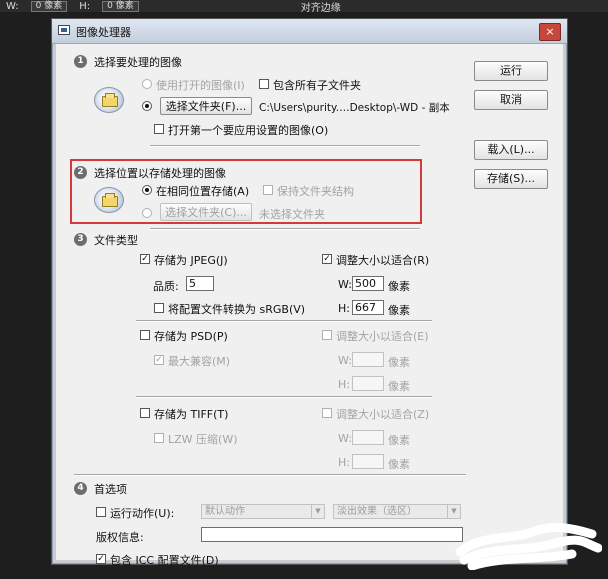 The height and width of the screenshot is (579, 608). Describe the element at coordinates (109, 100) in the screenshot. I see `image-source-icon` at that location.